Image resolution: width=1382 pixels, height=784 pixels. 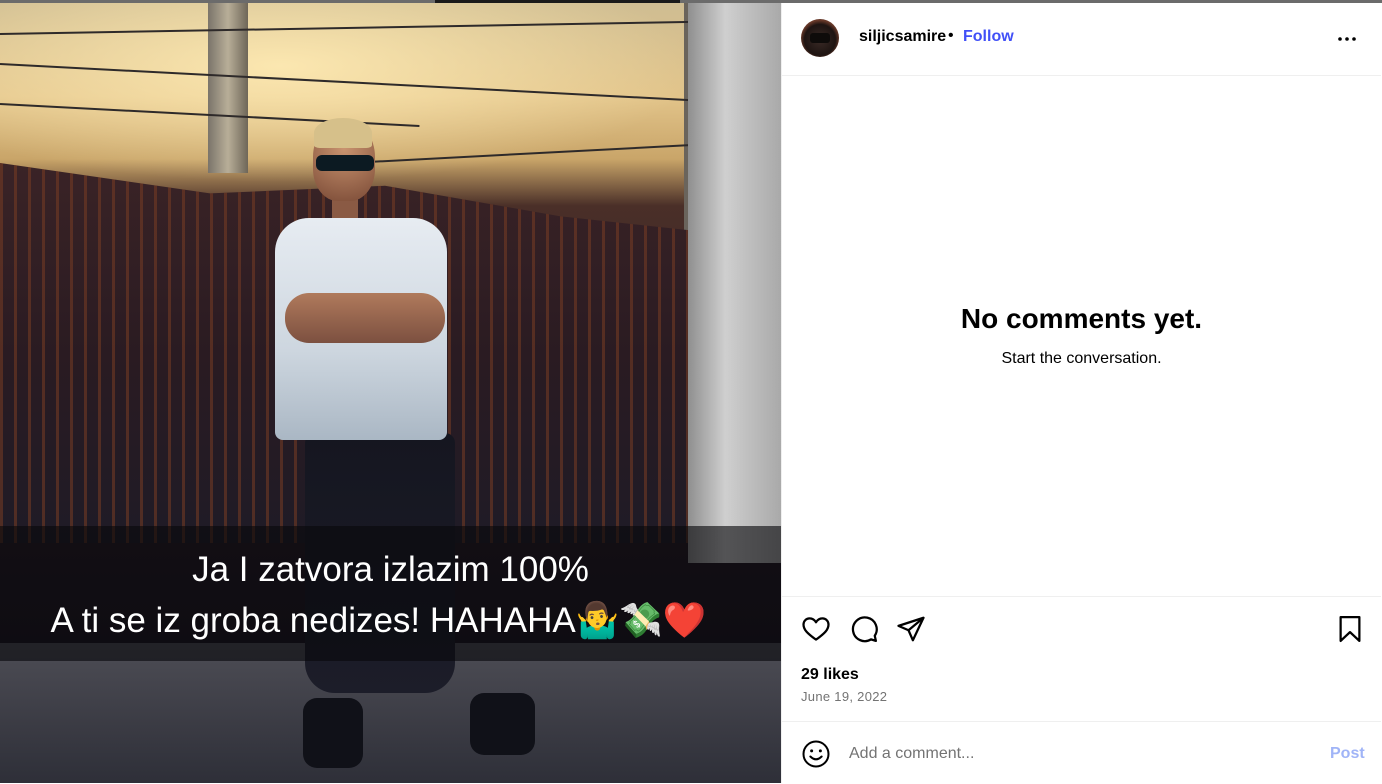 What do you see at coordinates (1347, 754) in the screenshot?
I see `post-button: Post` at bounding box center [1347, 754].